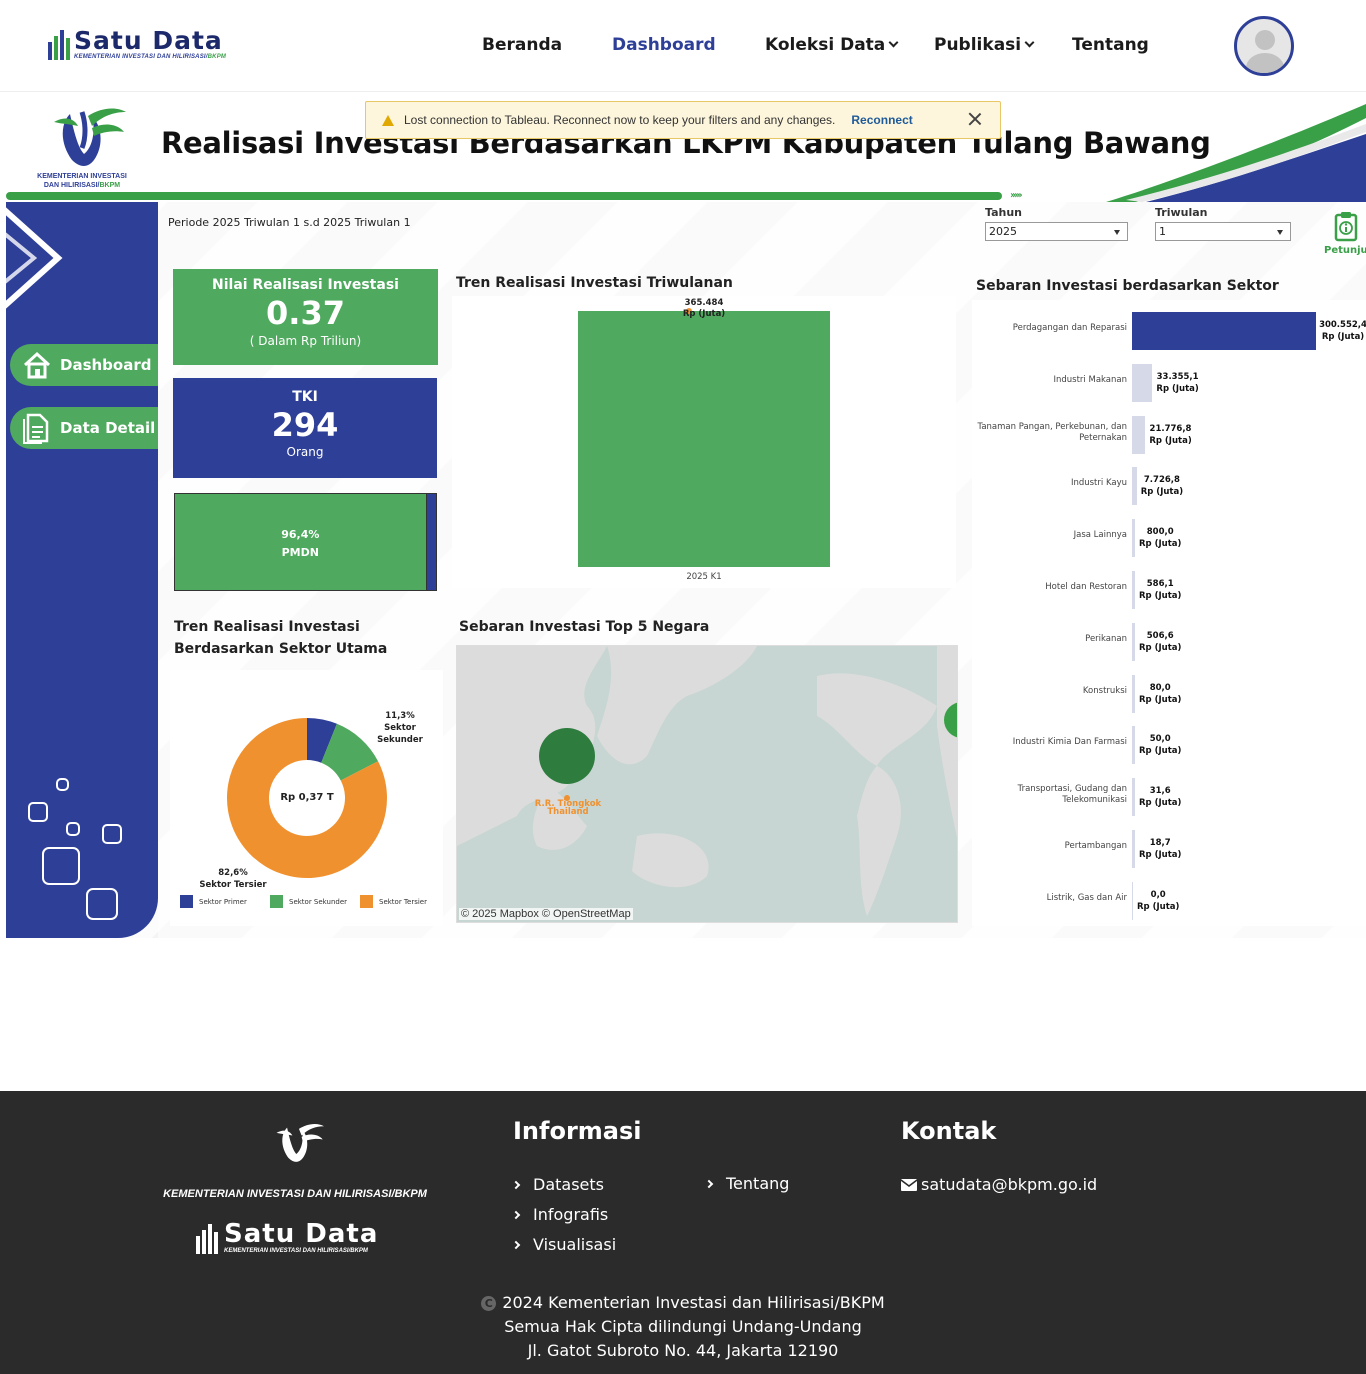  I want to click on footer-link-tentang: Tentang, so click(746, 1183).